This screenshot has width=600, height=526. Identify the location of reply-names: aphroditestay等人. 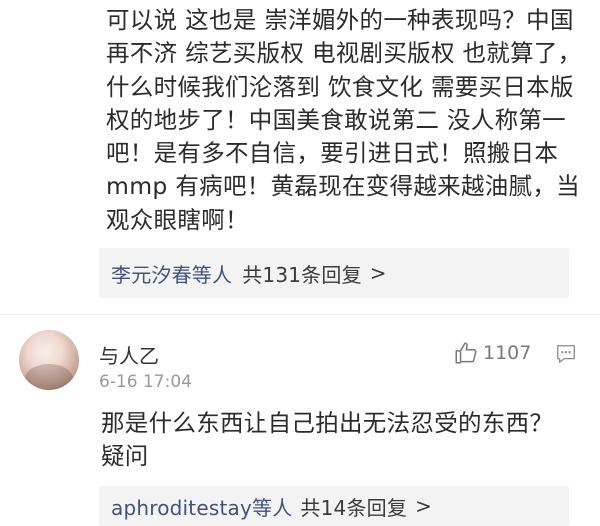
(202, 507).